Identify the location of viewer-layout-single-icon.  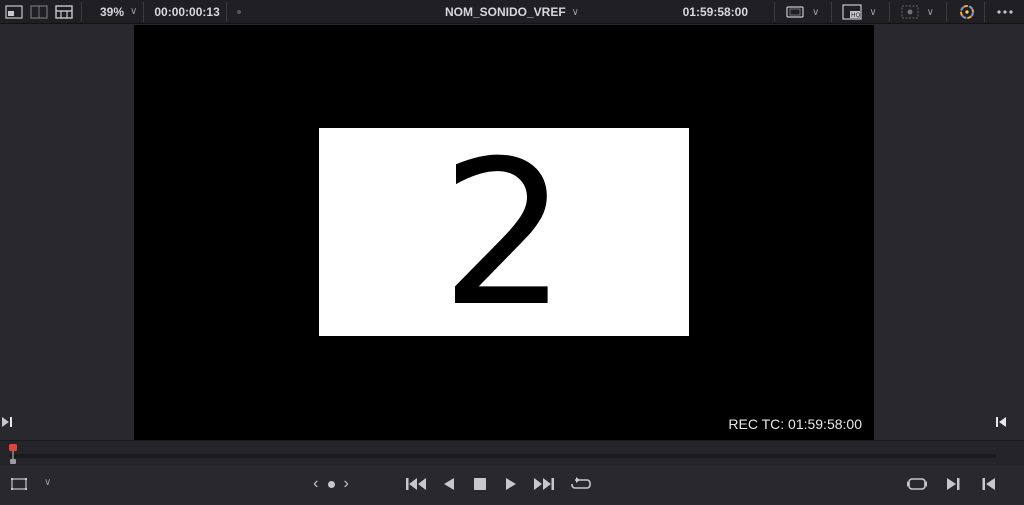
(14, 12).